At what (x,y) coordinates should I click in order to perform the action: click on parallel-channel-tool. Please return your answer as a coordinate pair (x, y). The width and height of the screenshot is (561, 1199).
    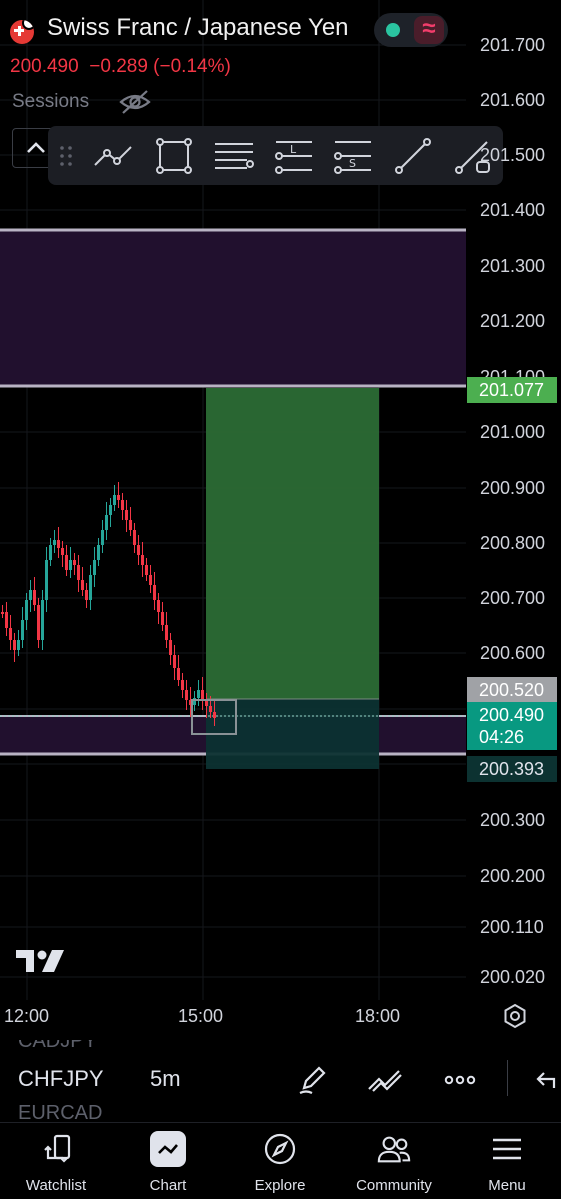
    Looking at the image, I should click on (234, 155).